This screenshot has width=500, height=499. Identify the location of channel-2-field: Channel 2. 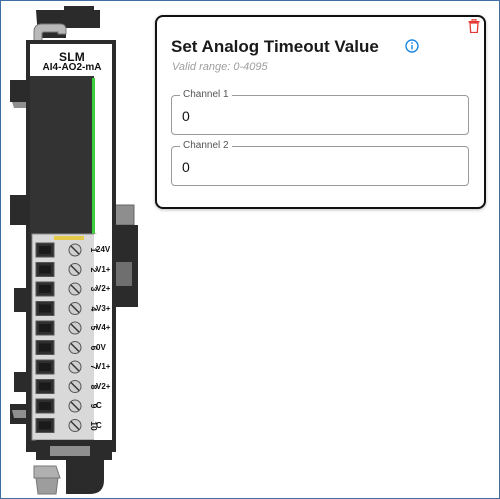
(320, 162).